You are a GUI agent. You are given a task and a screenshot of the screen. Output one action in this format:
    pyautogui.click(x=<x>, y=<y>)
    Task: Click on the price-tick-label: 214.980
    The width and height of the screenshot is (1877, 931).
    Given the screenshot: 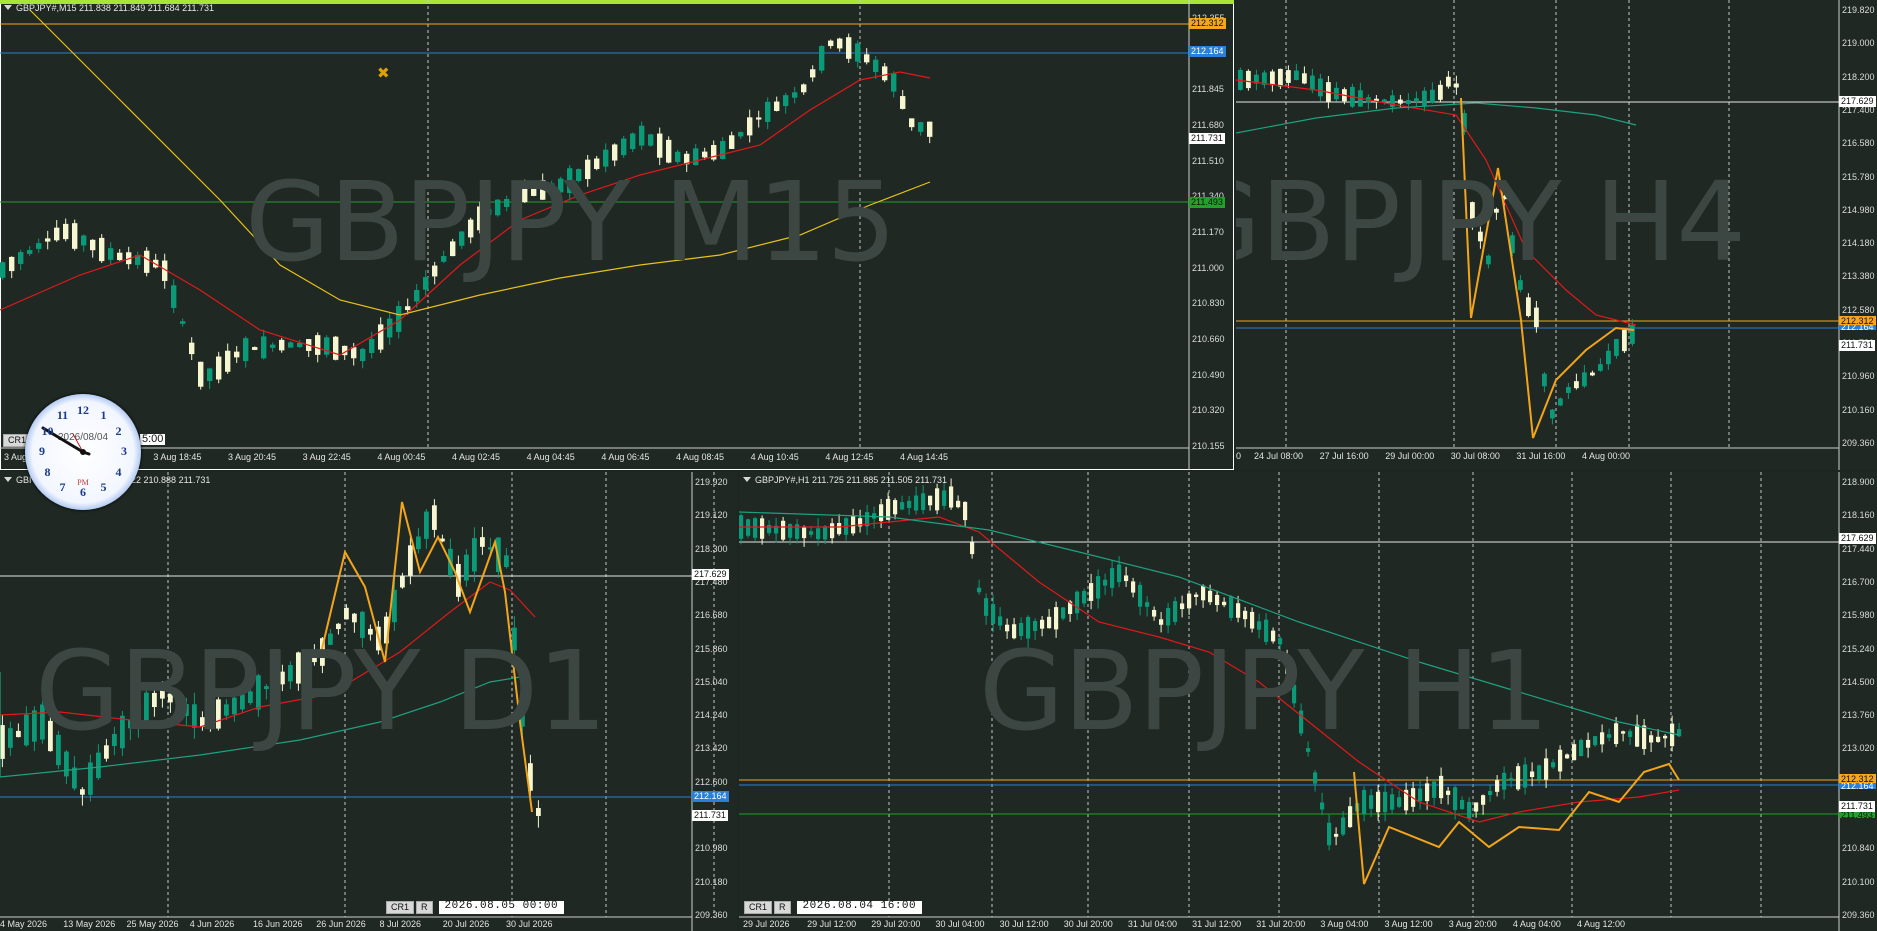 What is the action you would take?
    pyautogui.click(x=1858, y=209)
    